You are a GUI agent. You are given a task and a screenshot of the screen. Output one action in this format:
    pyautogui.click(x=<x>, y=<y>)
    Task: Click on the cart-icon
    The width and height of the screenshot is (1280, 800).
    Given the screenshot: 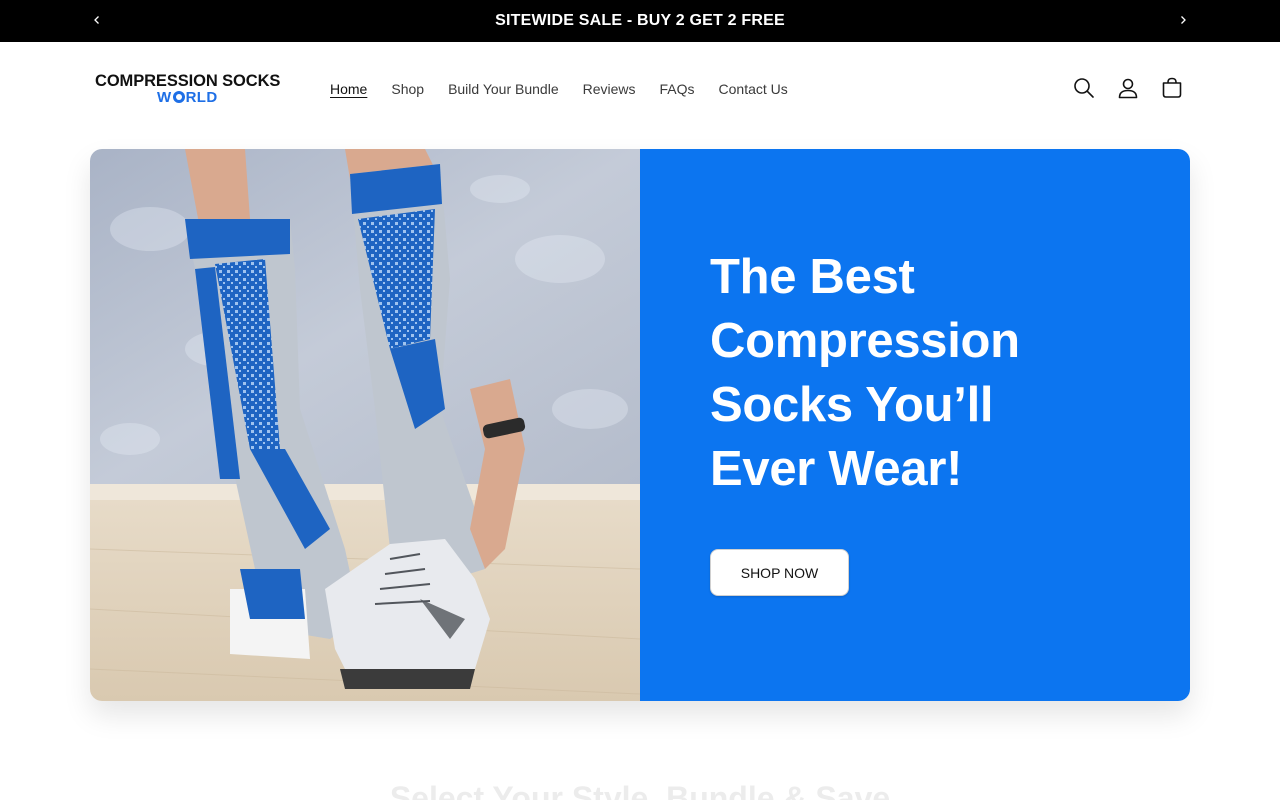 What is the action you would take?
    pyautogui.click(x=1172, y=87)
    